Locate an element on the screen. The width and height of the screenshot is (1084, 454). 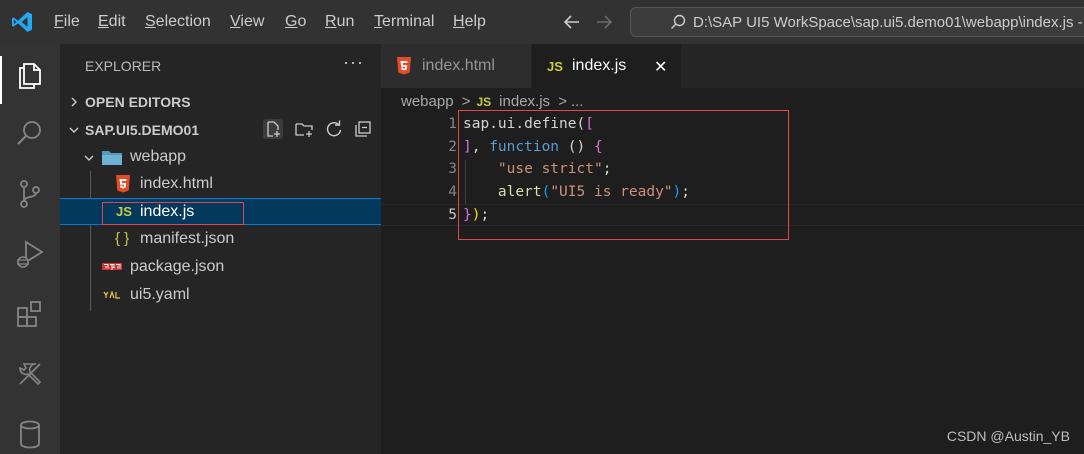
line-number: 2 is located at coordinates (452, 146).